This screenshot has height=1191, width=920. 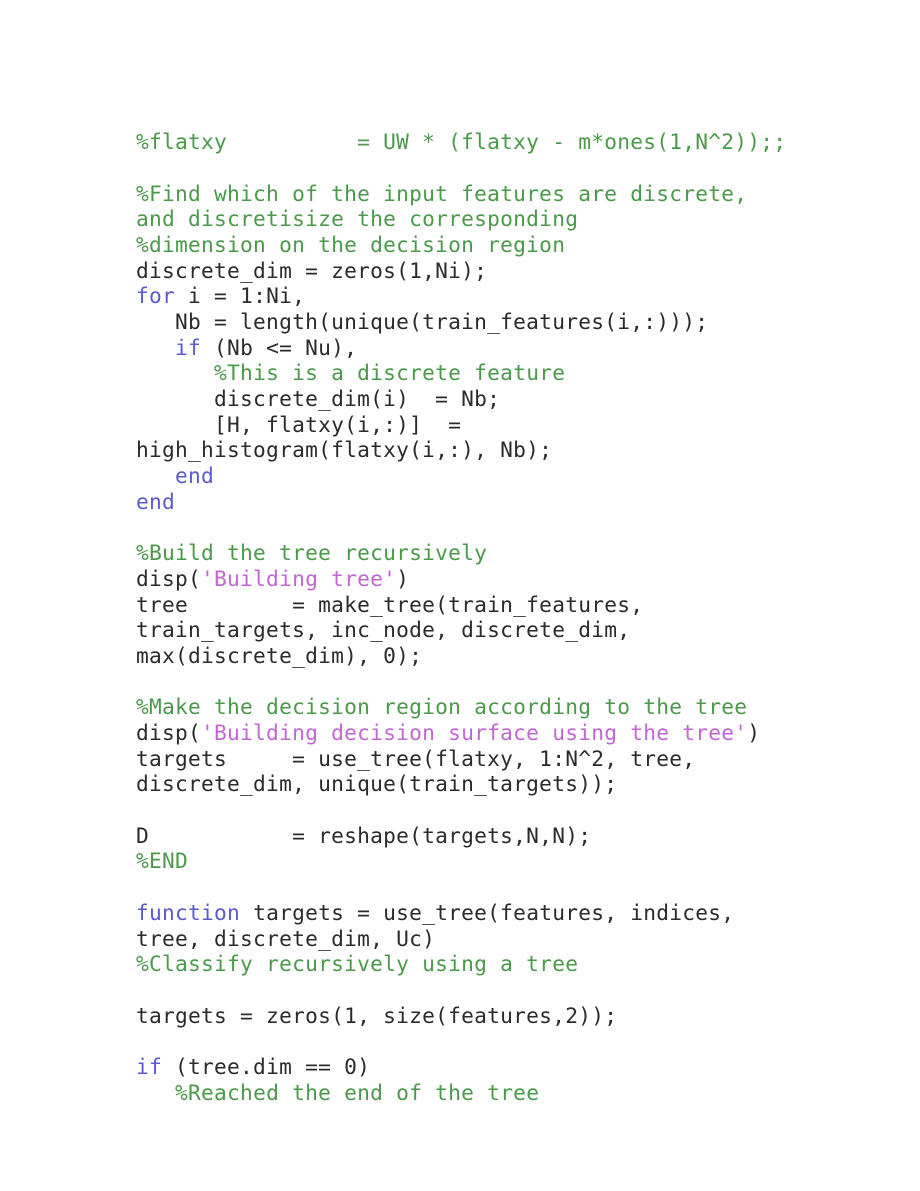 I want to click on code-line: tree, discrete_dim, Uc), so click(x=486, y=939).